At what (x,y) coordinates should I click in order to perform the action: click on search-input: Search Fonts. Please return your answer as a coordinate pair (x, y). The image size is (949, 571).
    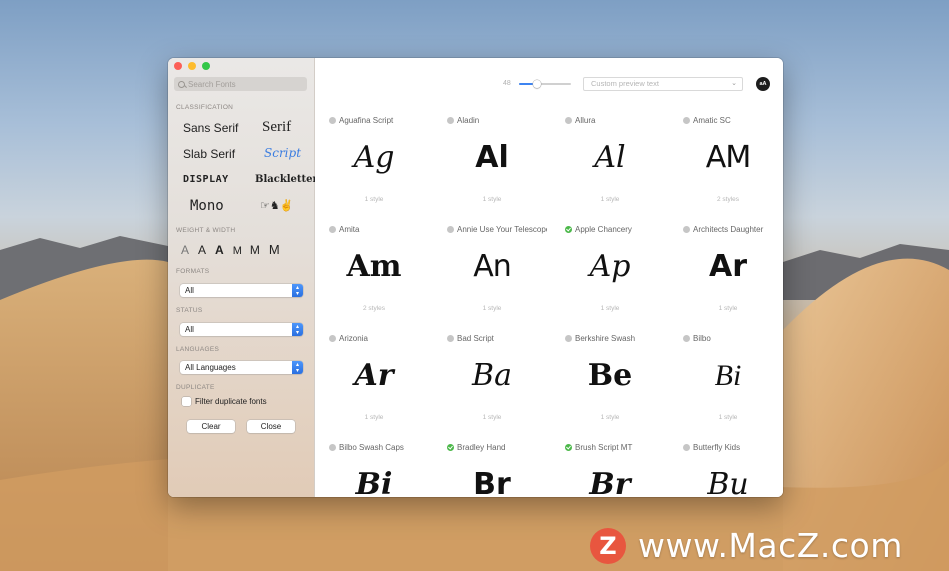
    Looking at the image, I should click on (240, 84).